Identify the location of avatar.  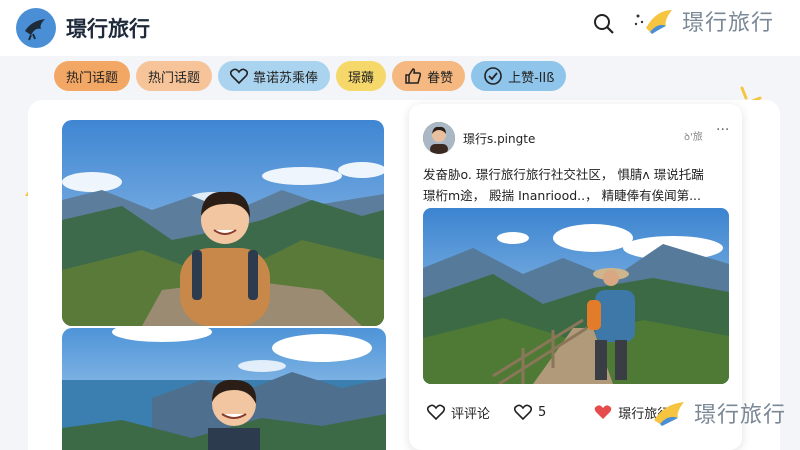
(439, 138).